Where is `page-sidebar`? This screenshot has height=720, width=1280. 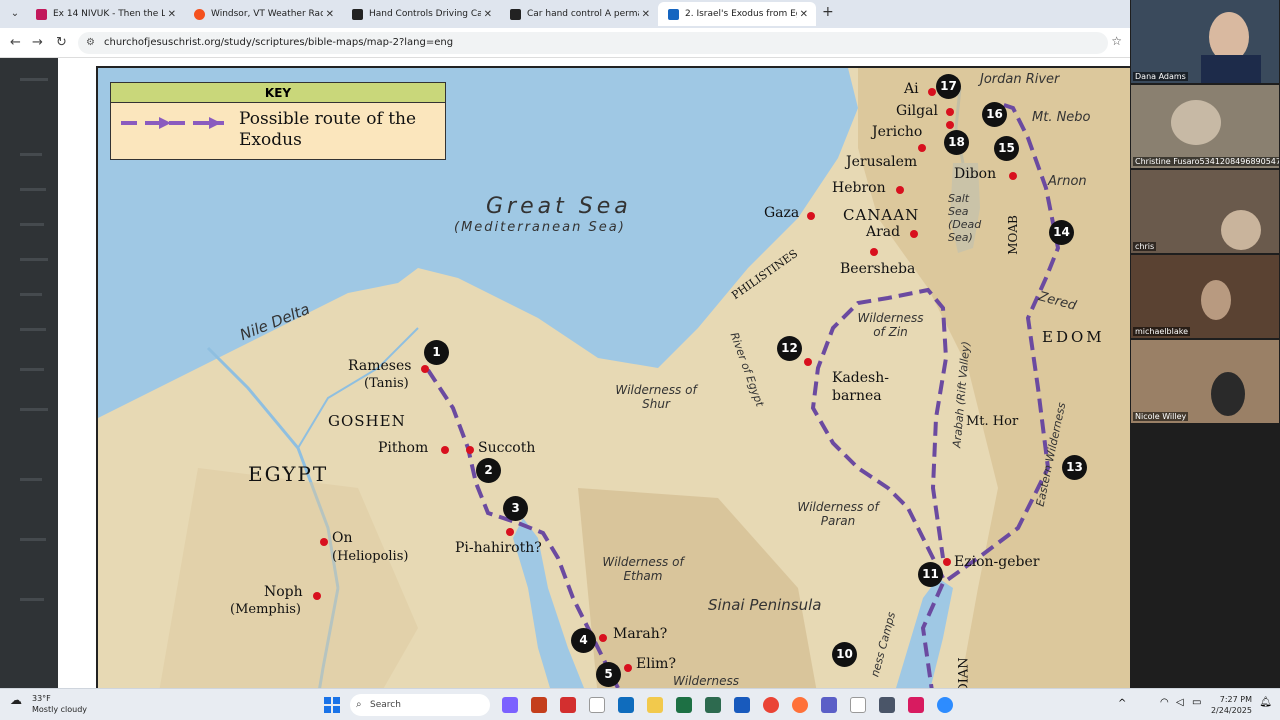
page-sidebar is located at coordinates (29, 373).